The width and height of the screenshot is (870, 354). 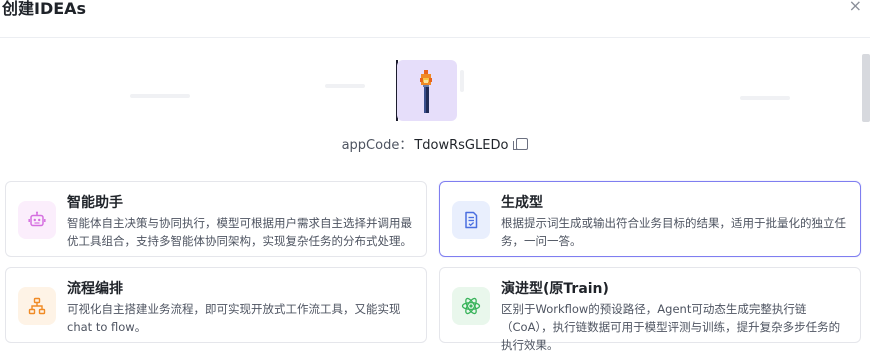 I want to click on app-code-row: appCode： TdowRsGLEDo, so click(x=435, y=146).